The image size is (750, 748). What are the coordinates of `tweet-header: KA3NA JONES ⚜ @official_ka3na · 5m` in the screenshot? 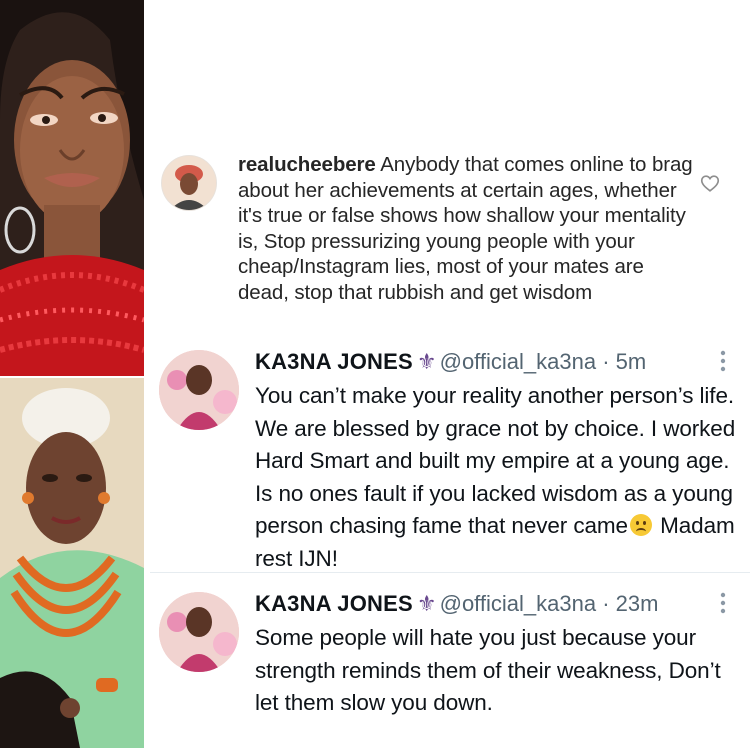 It's located at (450, 362).